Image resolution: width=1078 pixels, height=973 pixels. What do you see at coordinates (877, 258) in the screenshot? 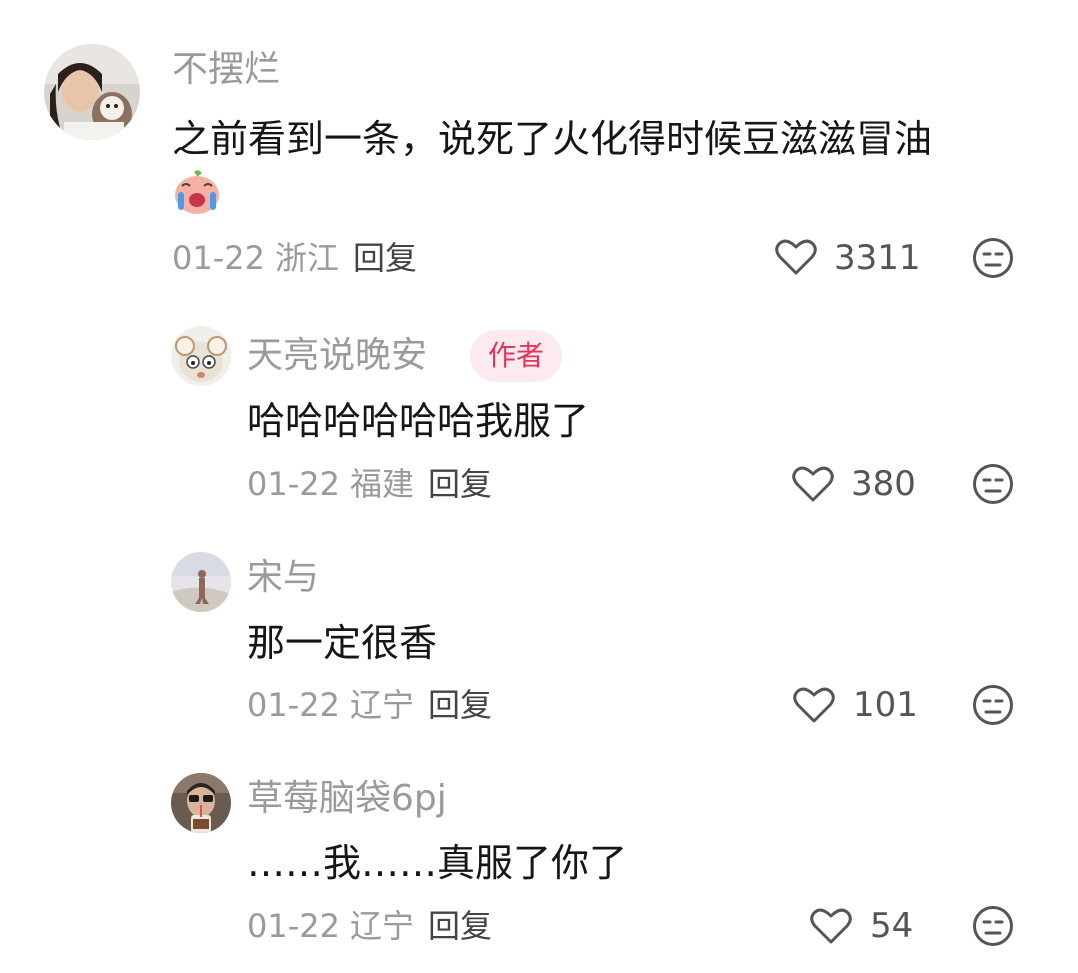
I see `like-count: 3311` at bounding box center [877, 258].